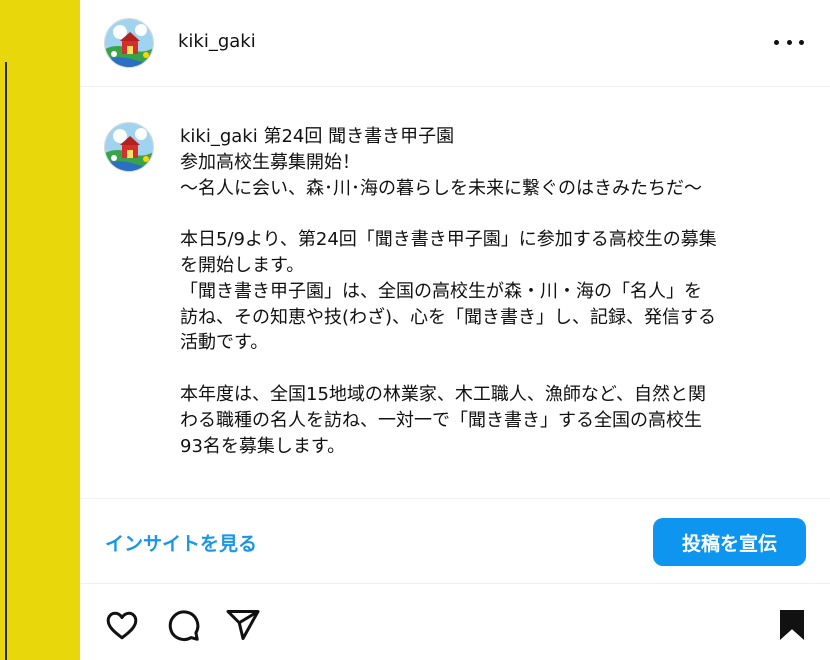  Describe the element at coordinates (263, 446) in the screenshot. I see `caption-line: 93名を募集します。` at that location.